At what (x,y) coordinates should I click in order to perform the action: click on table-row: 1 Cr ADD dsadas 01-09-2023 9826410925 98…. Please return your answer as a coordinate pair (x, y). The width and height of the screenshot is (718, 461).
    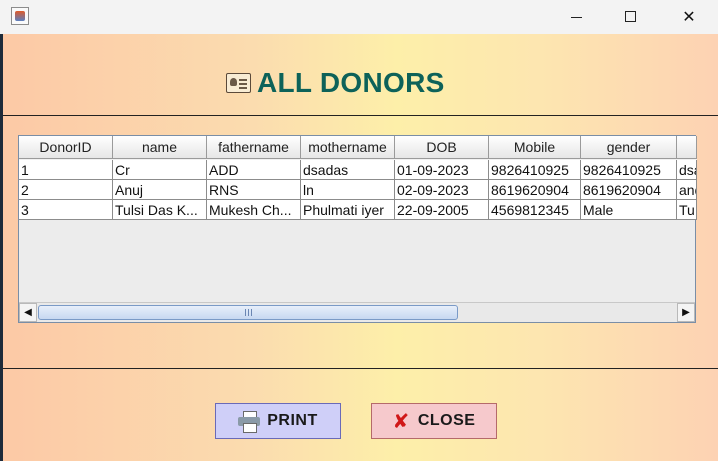
    Looking at the image, I should click on (358, 170).